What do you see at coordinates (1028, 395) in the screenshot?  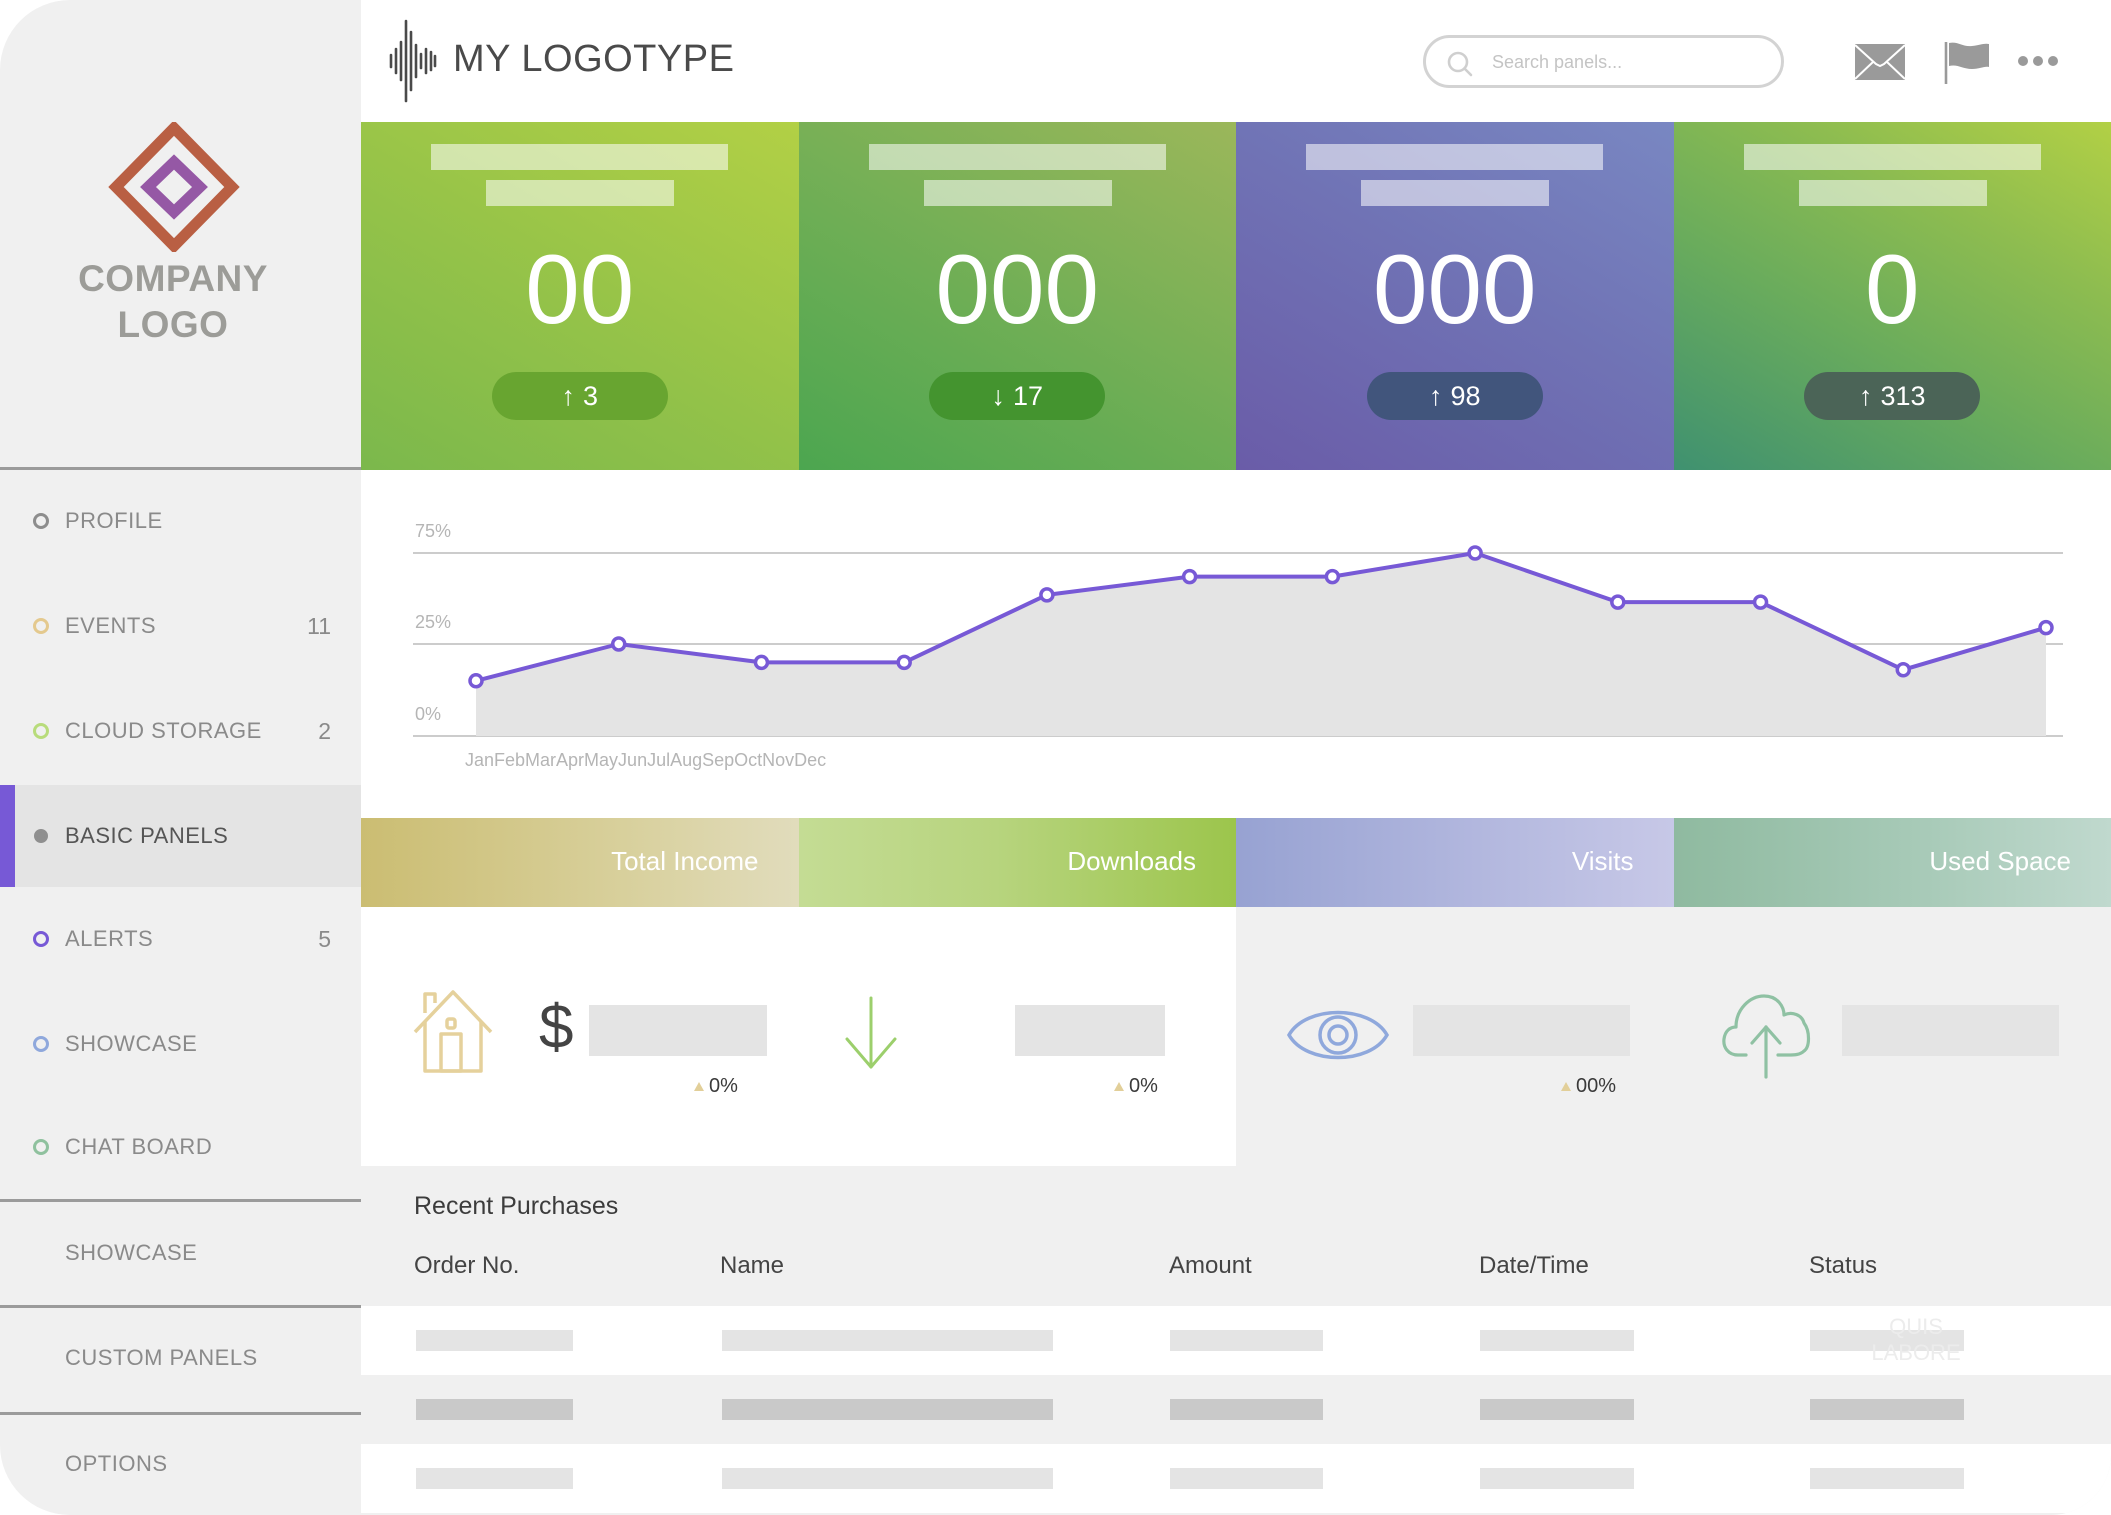 I see `trend-delta: 17` at bounding box center [1028, 395].